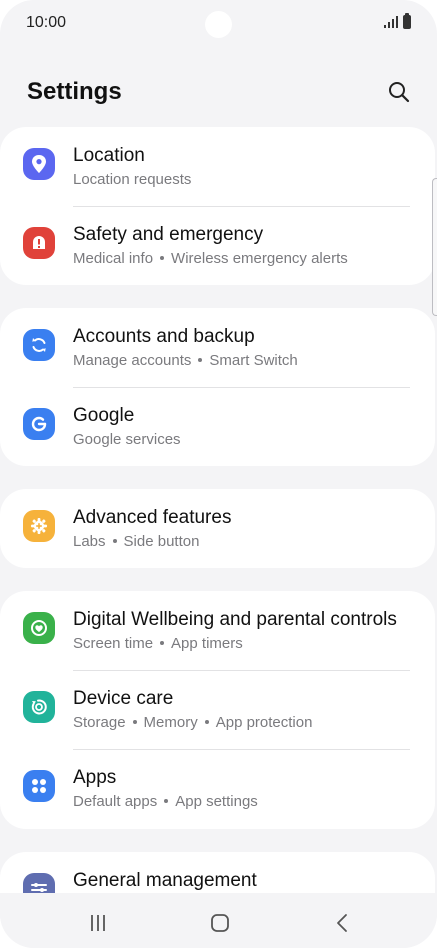  What do you see at coordinates (74, 91) in the screenshot?
I see `page-title: Settings` at bounding box center [74, 91].